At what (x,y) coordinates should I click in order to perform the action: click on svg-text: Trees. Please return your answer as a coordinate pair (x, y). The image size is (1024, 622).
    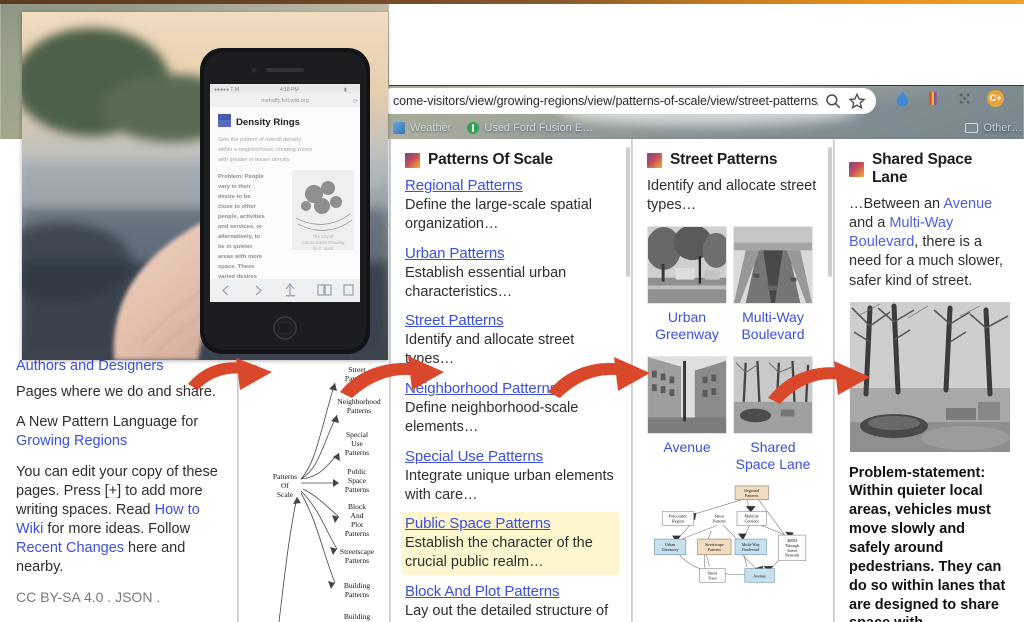
    Looking at the image, I should click on (712, 578).